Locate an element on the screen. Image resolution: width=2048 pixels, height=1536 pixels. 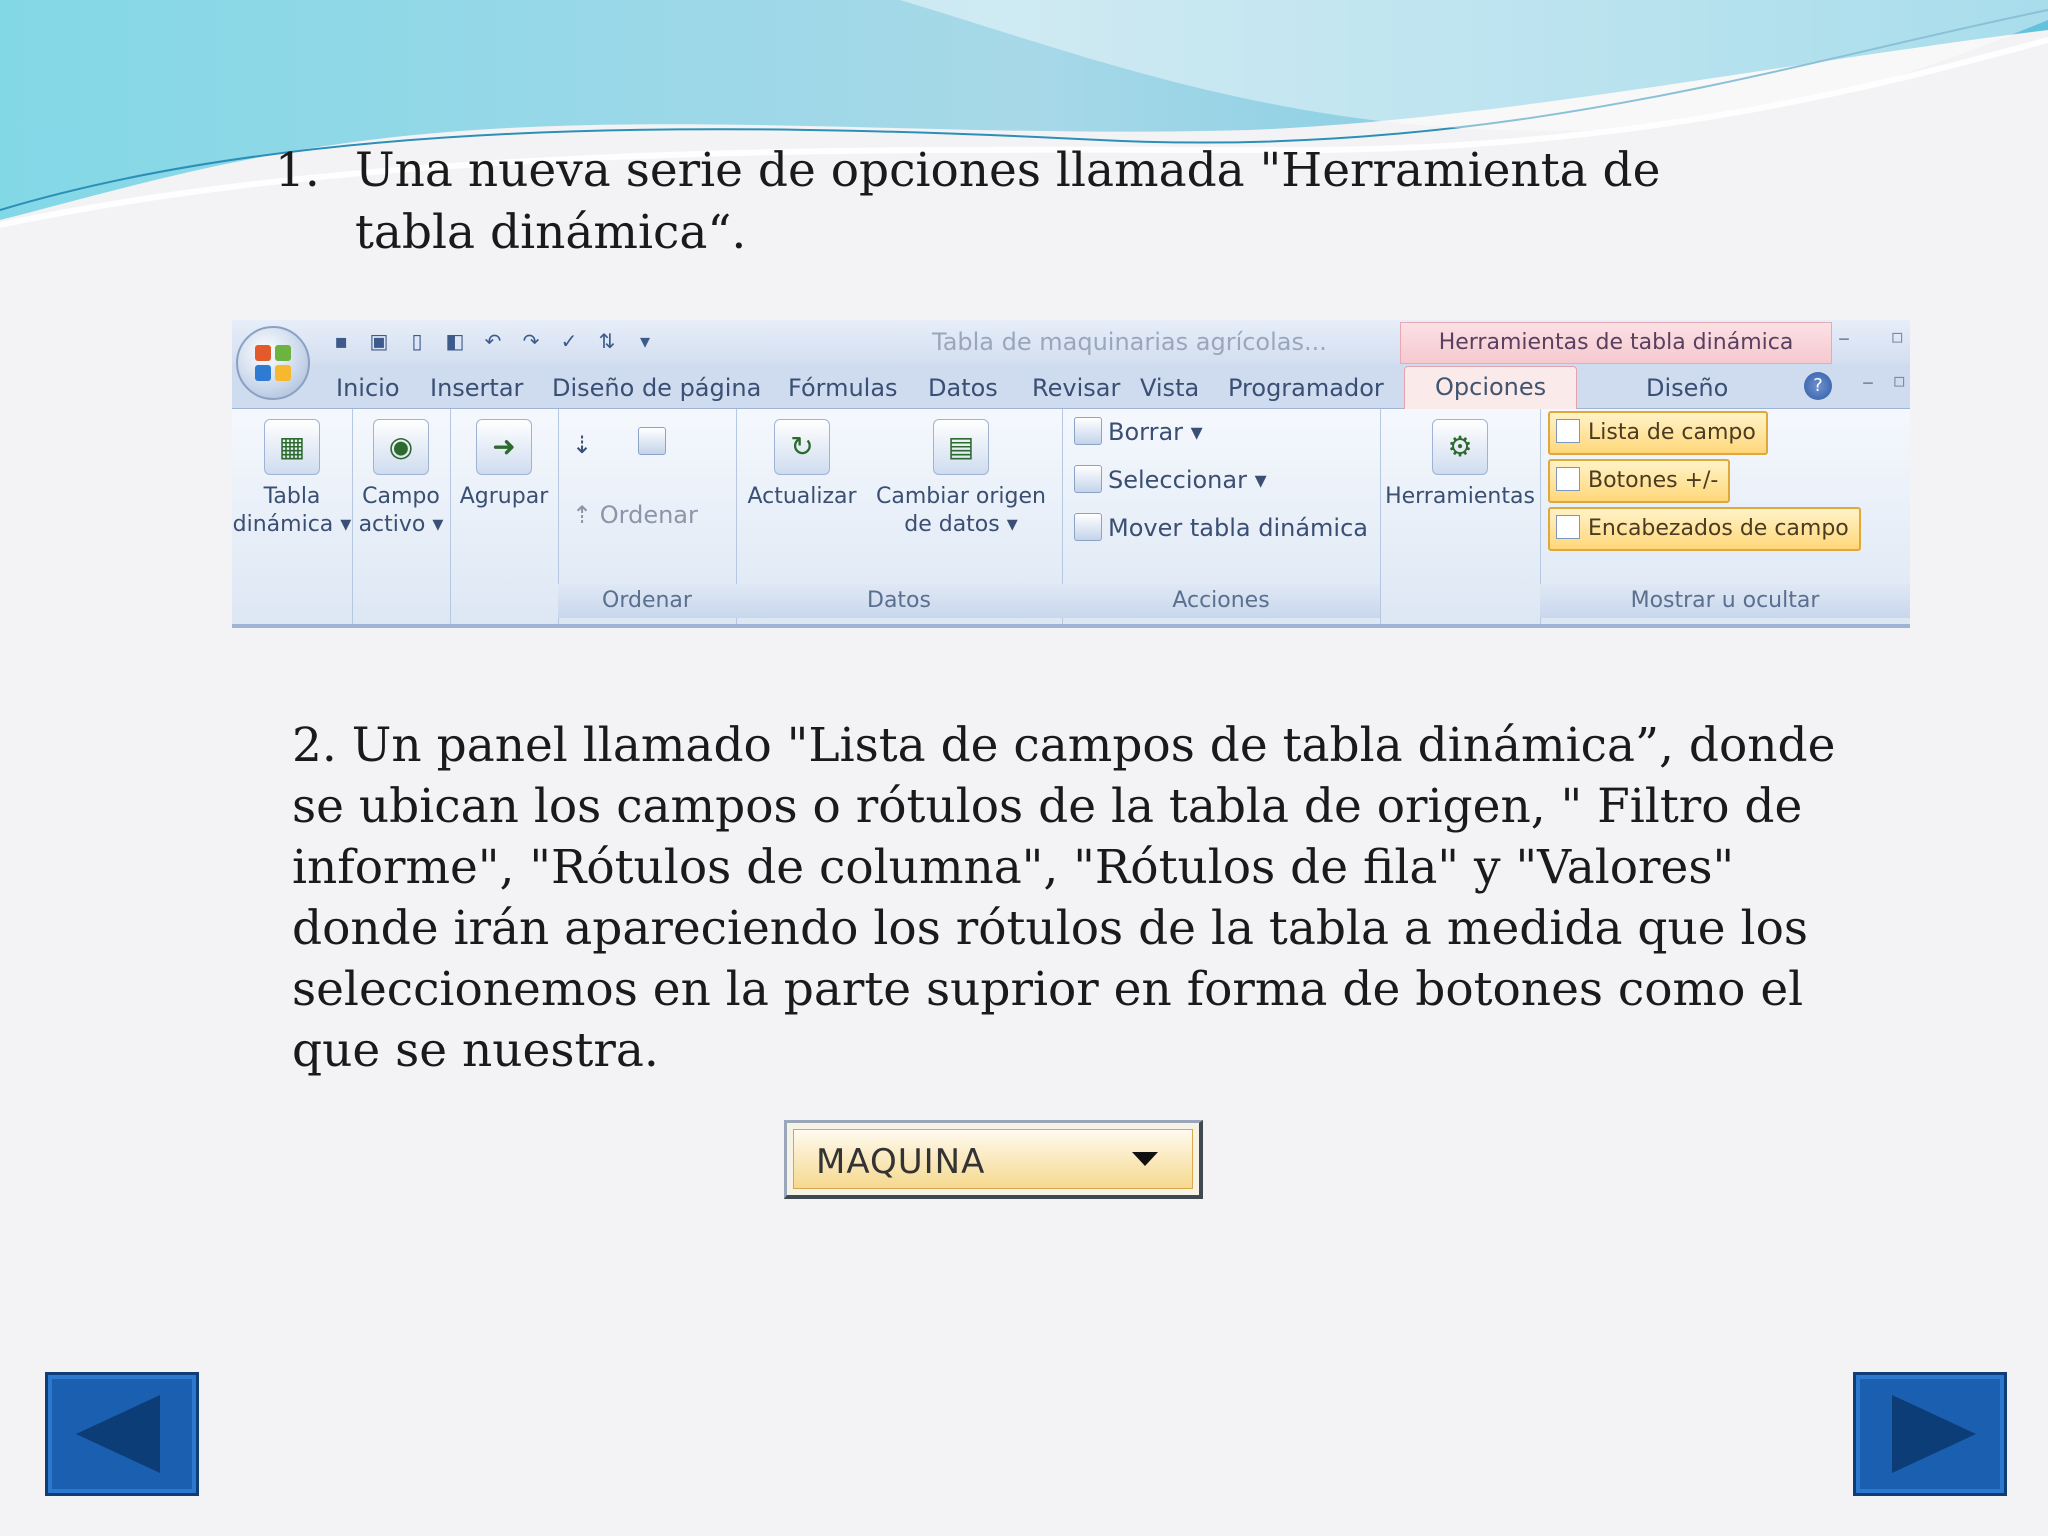
borrar-button: Borrar ▾ is located at coordinates (1138, 431).